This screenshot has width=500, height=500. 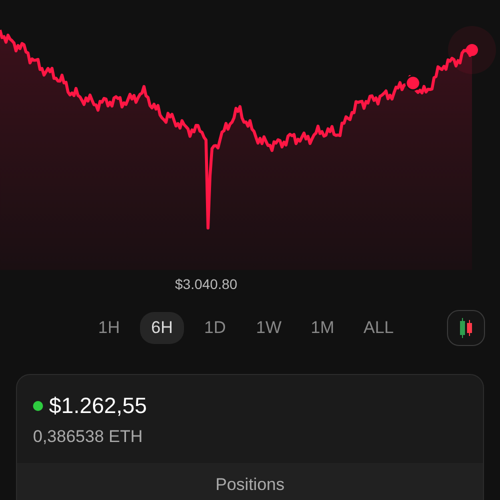 What do you see at coordinates (250, 481) in the screenshot?
I see `positions-tab: Positions` at bounding box center [250, 481].